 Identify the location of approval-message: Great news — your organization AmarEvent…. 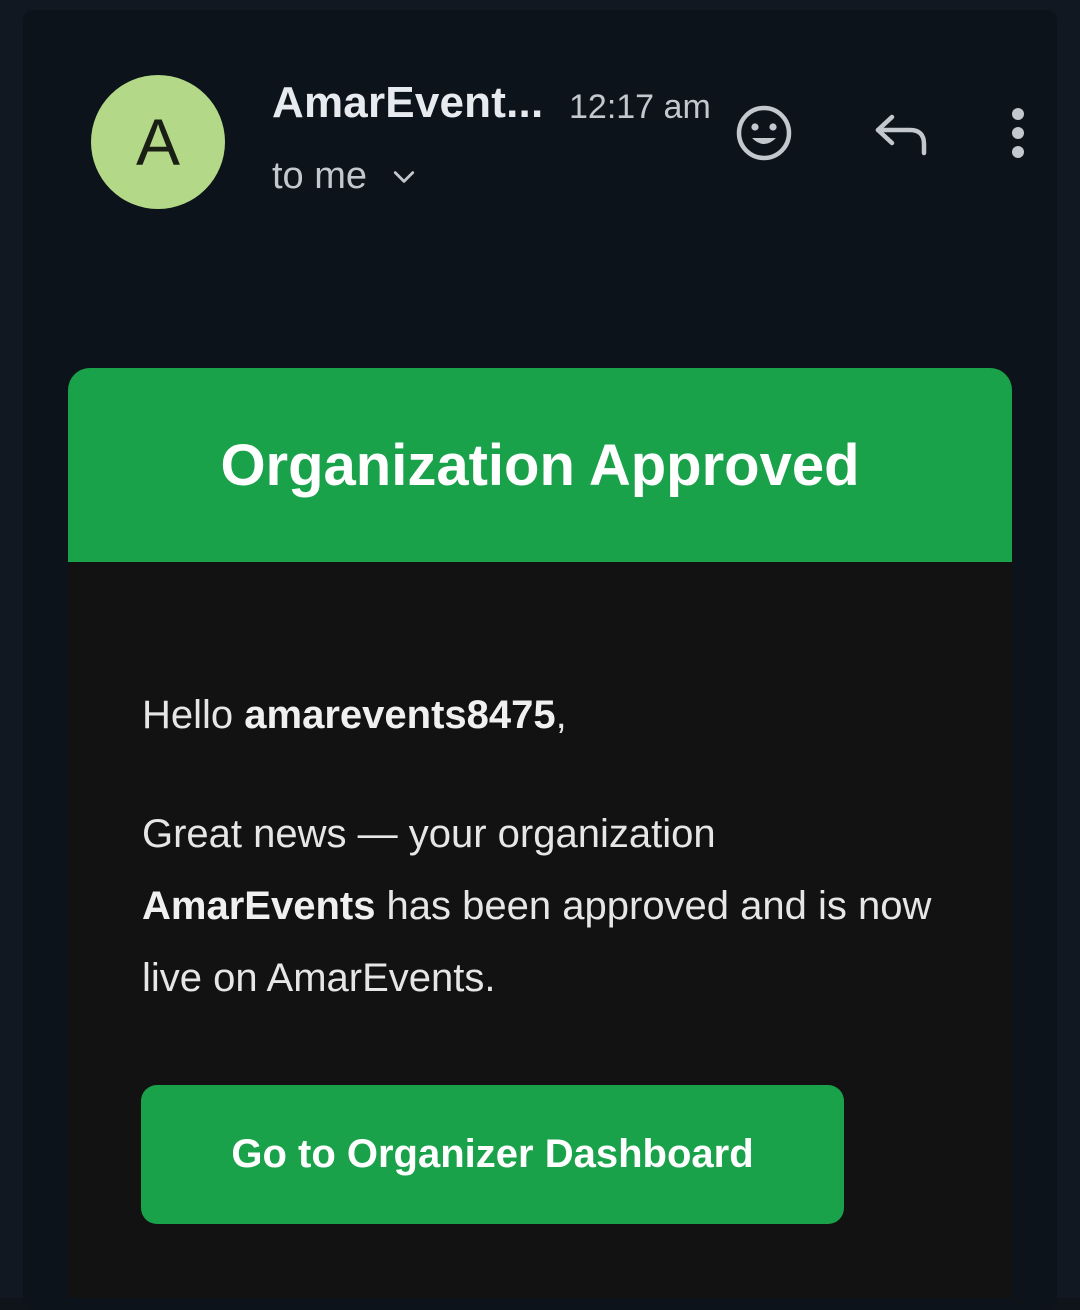
(542, 906).